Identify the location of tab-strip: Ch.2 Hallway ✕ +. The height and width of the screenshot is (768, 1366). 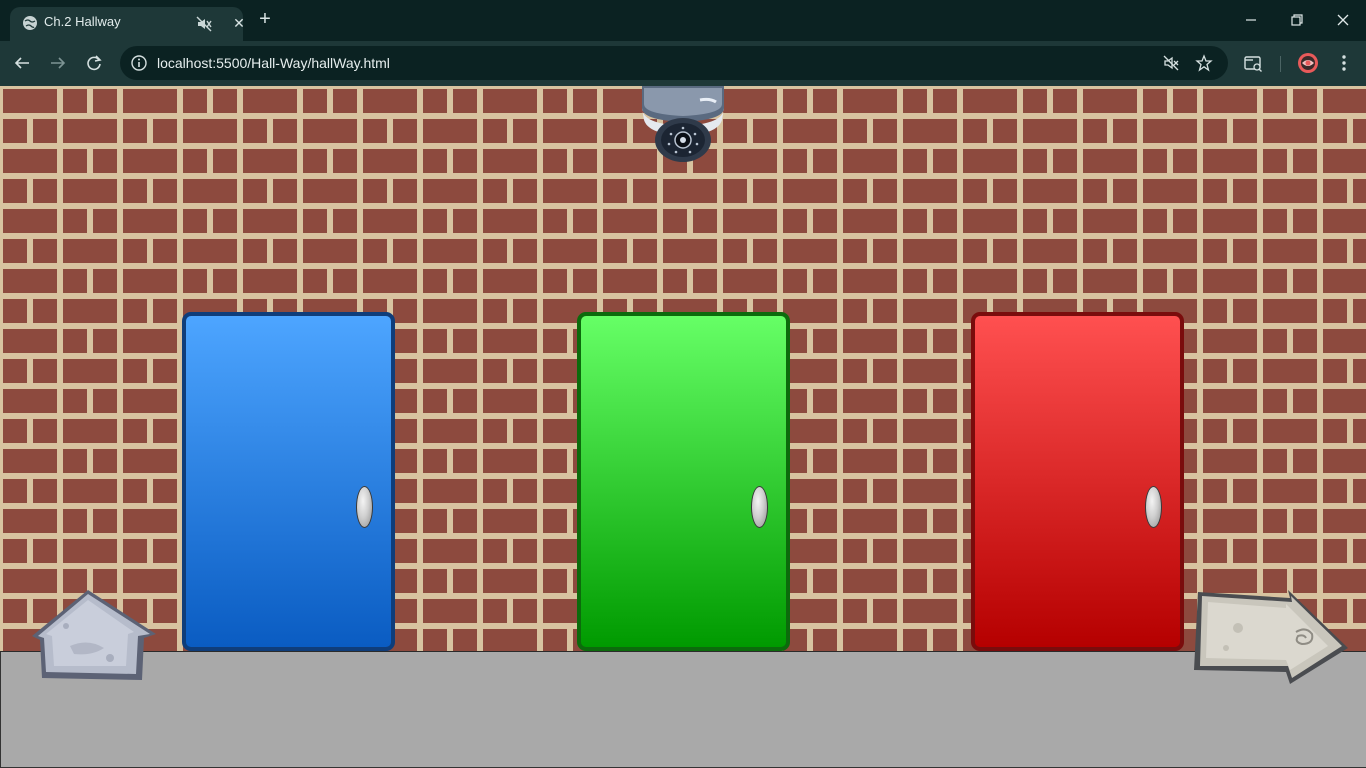
(683, 20).